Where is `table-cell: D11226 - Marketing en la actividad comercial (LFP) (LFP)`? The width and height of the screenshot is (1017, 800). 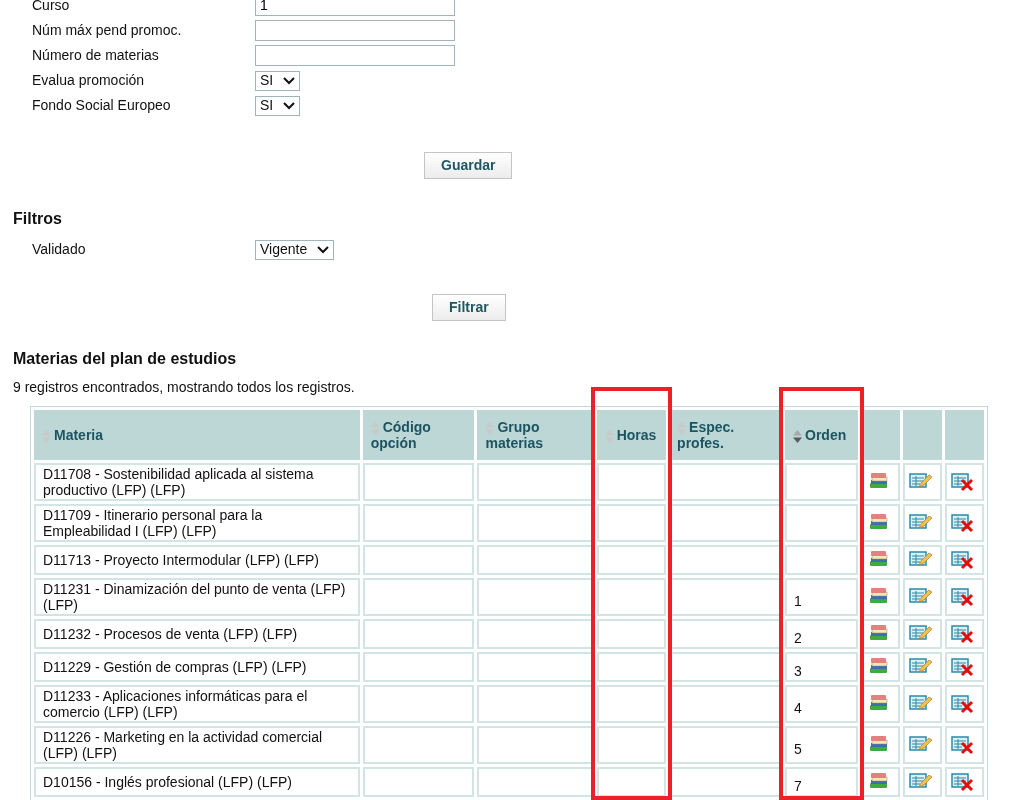
table-cell: D11226 - Marketing en la actividad comercial (LFP) (LFP) is located at coordinates (197, 745).